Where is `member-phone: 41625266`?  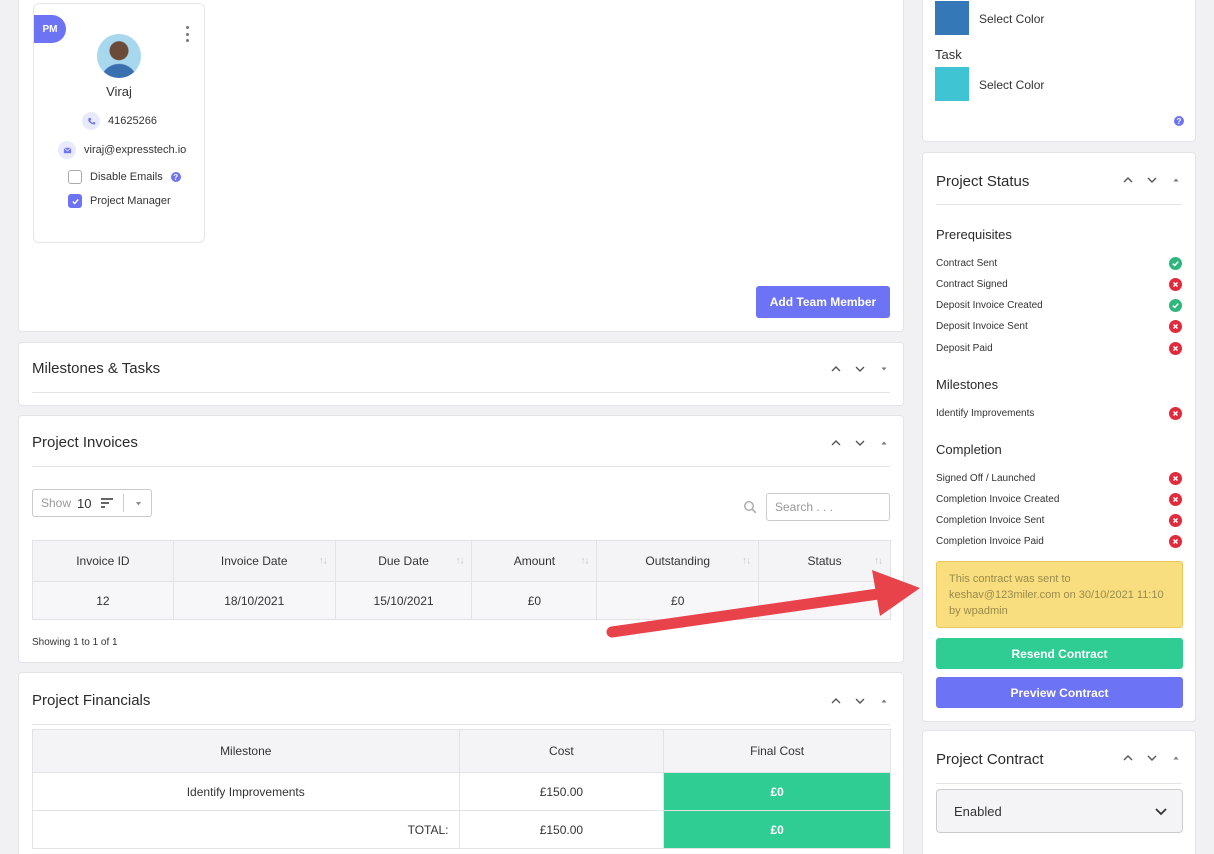
member-phone: 41625266 is located at coordinates (119, 121).